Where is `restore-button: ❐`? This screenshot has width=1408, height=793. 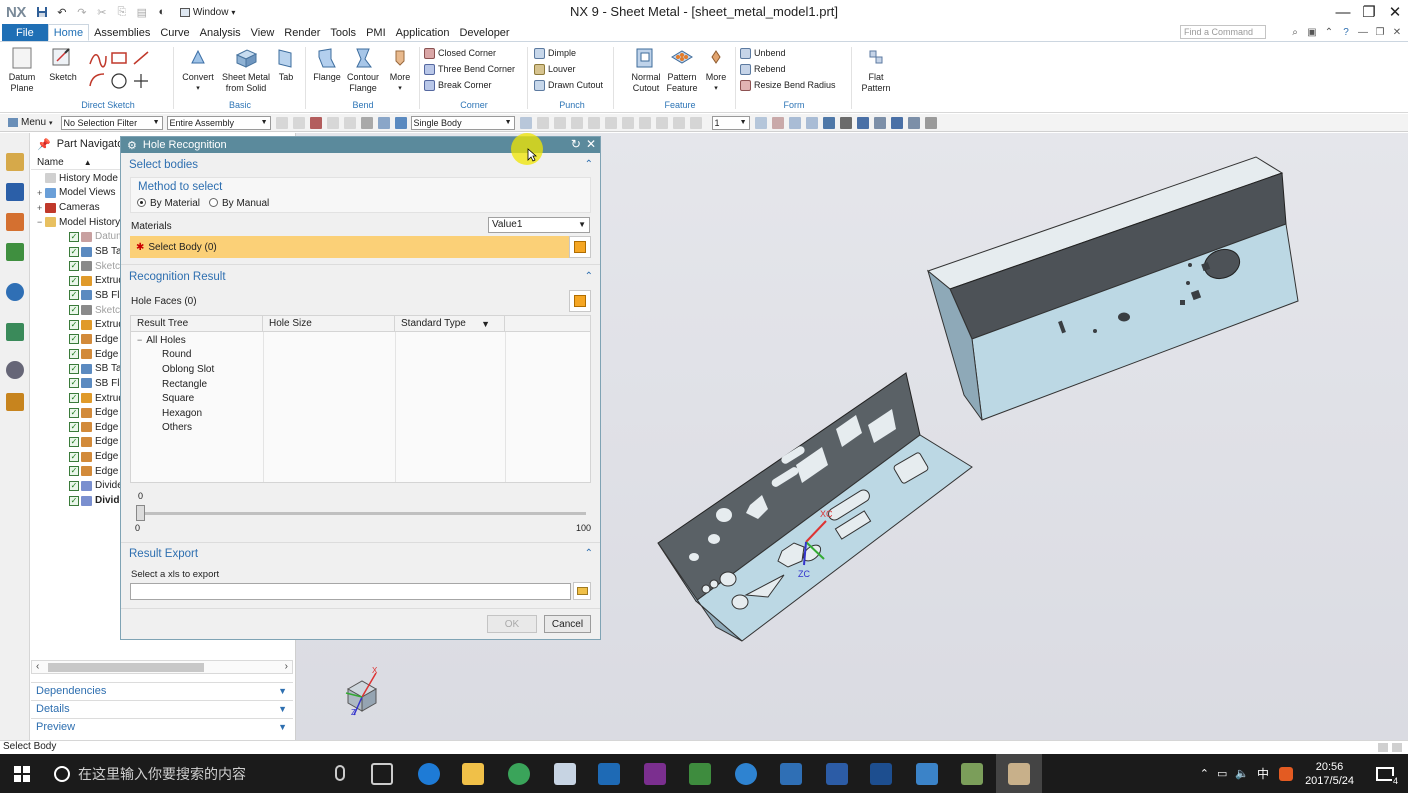
restore-button: ❐ is located at coordinates (1369, 12).